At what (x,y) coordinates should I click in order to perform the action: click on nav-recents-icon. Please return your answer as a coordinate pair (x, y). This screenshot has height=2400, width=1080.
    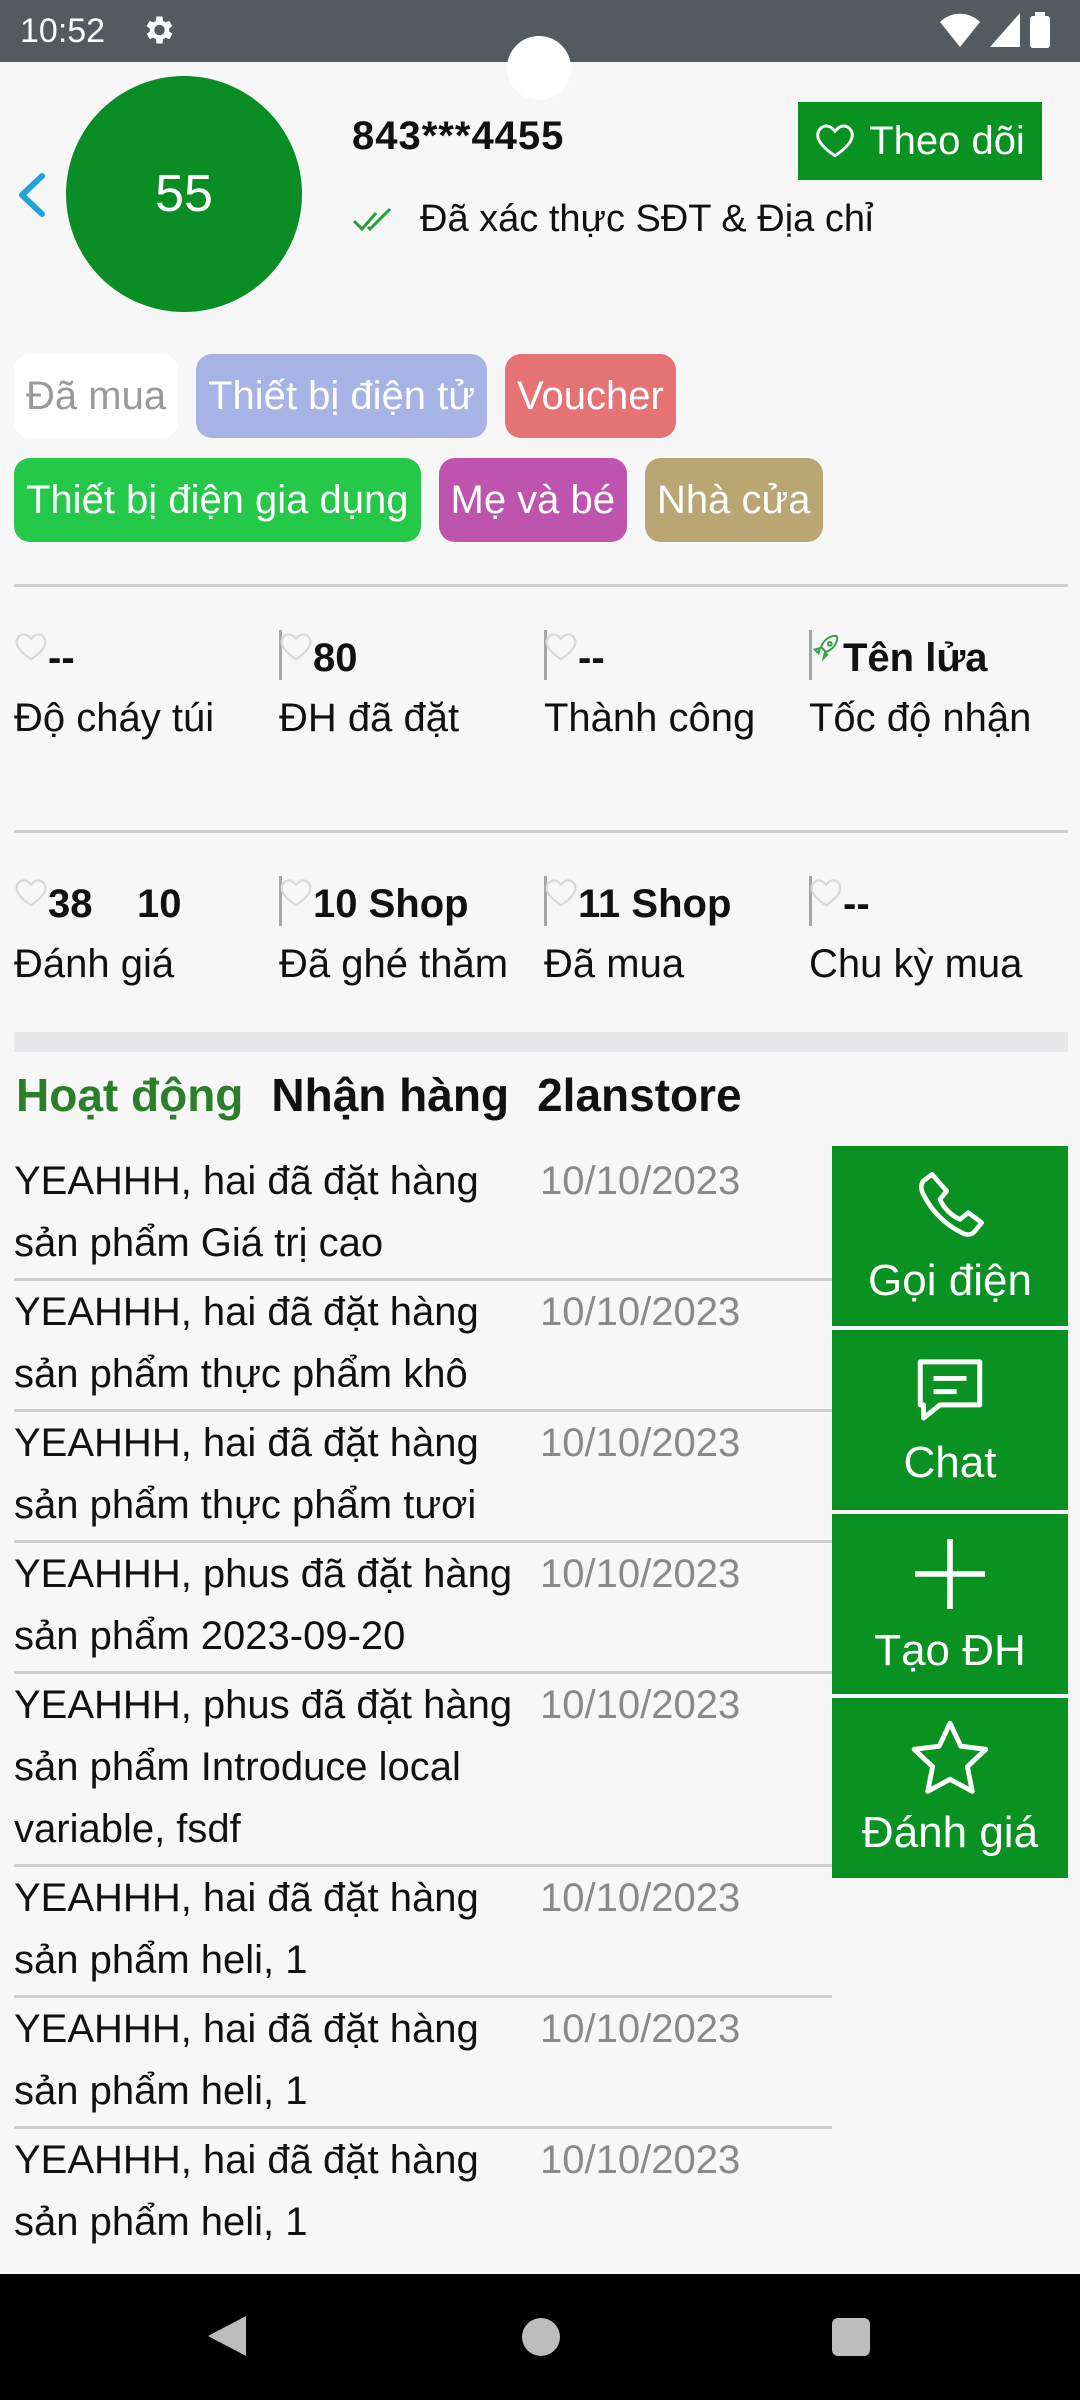
    Looking at the image, I should click on (851, 2337).